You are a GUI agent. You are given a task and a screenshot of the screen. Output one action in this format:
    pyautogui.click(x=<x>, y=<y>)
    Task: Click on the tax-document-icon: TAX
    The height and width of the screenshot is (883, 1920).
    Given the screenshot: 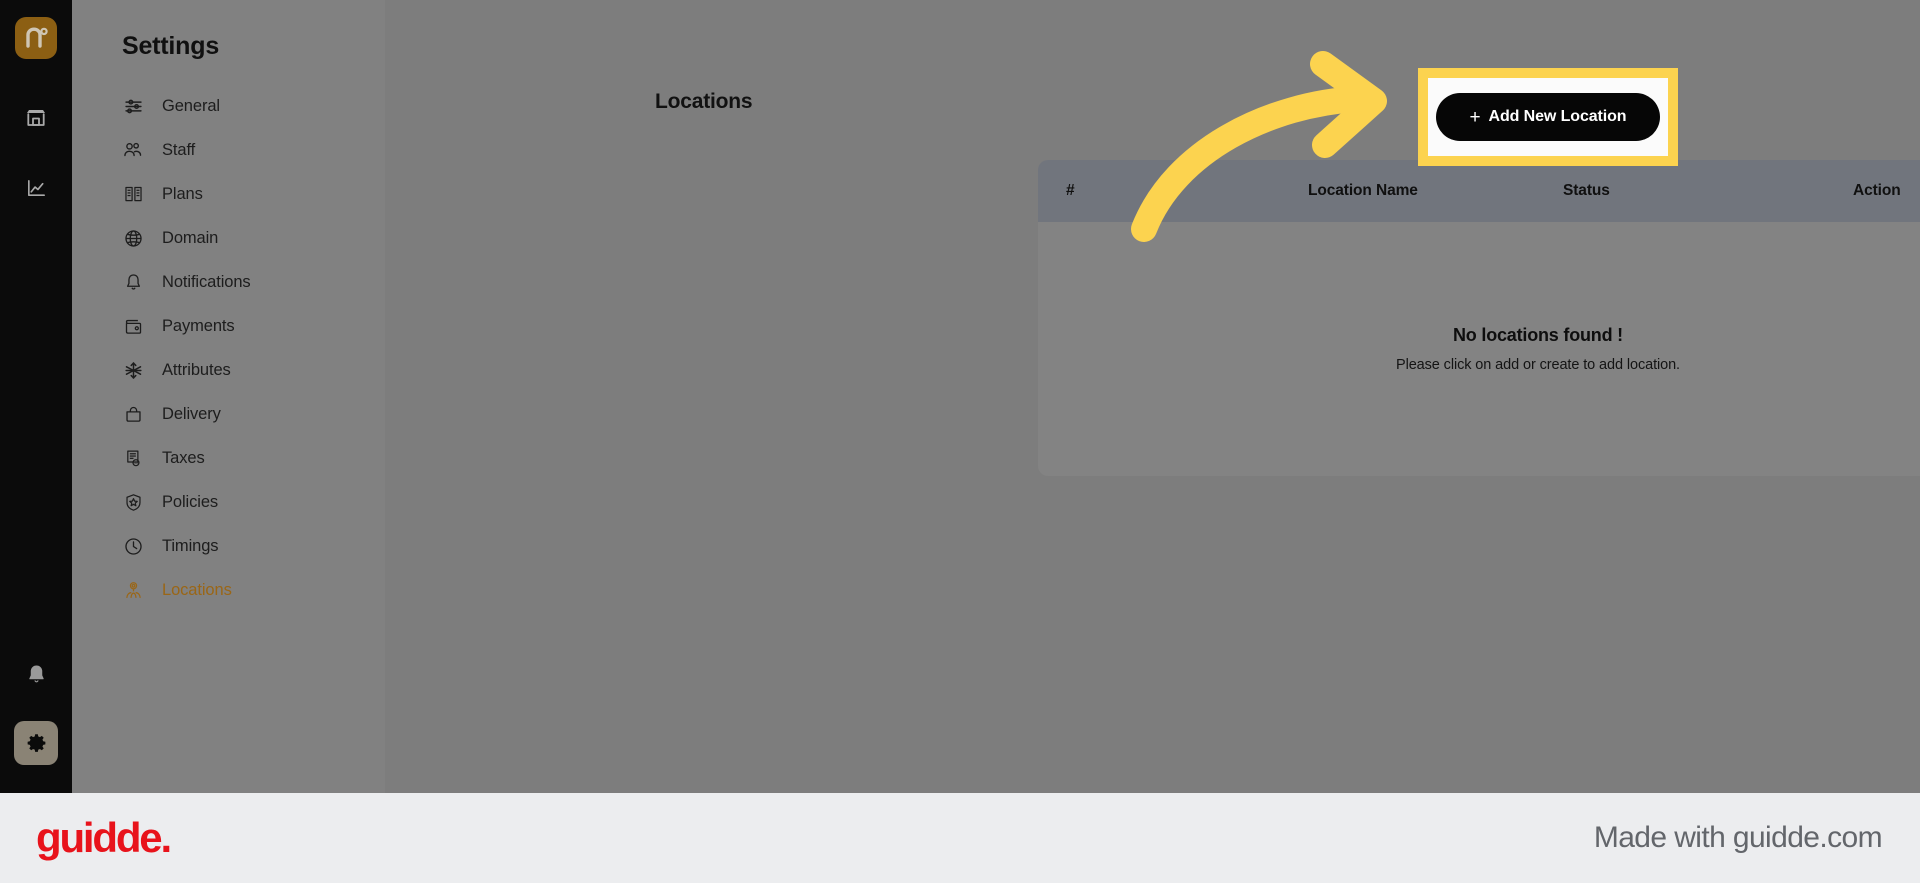 What is the action you would take?
    pyautogui.click(x=133, y=458)
    